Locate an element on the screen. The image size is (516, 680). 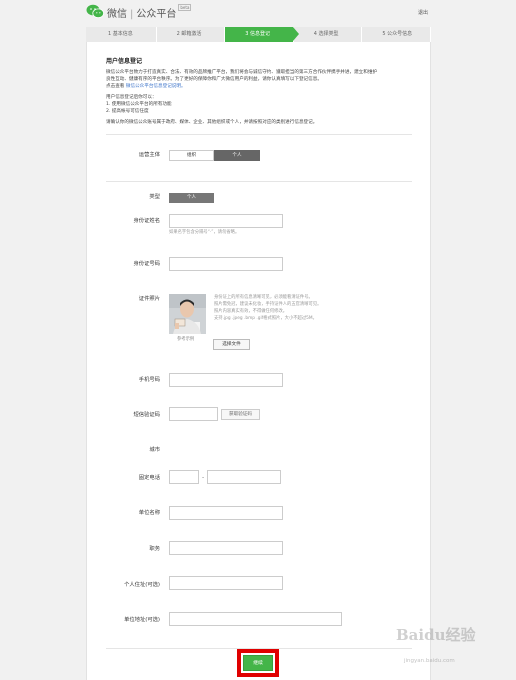
id-name-label: 身份证姓名 is located at coordinates (147, 221).